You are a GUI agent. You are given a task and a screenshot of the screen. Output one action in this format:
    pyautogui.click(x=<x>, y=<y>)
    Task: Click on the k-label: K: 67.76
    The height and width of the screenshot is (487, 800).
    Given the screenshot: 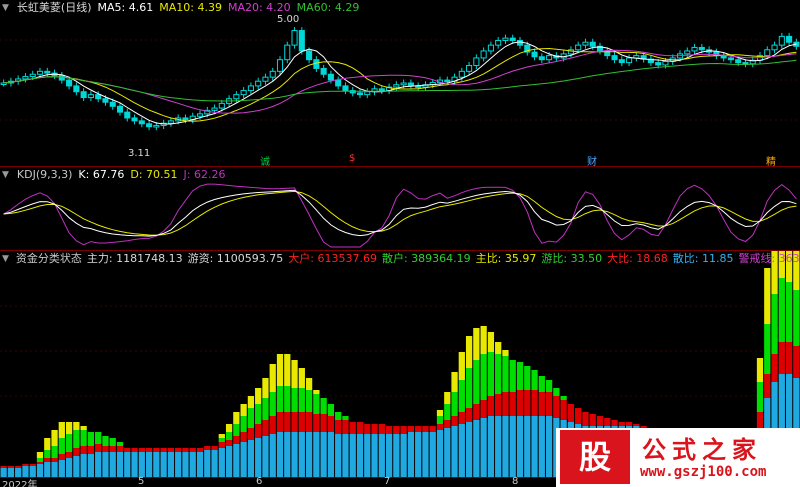 What is the action you would take?
    pyautogui.click(x=101, y=174)
    